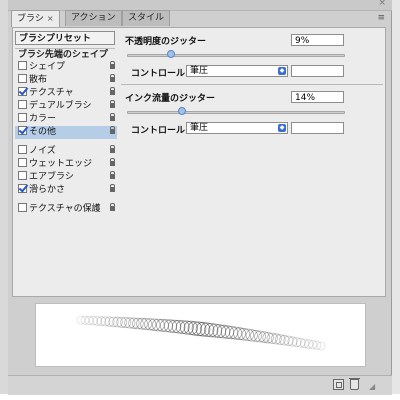 The width and height of the screenshot is (400, 400). Describe the element at coordinates (317, 128) in the screenshot. I see `flow-control-extra-field` at that location.